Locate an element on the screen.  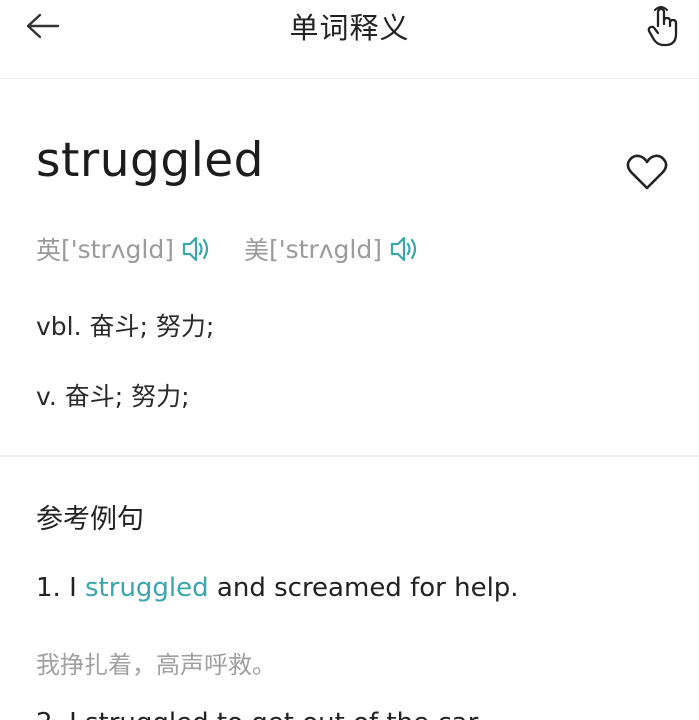
example-sentence-partial: 2. I struggled to get out of the car. is located at coordinates (260, 714).